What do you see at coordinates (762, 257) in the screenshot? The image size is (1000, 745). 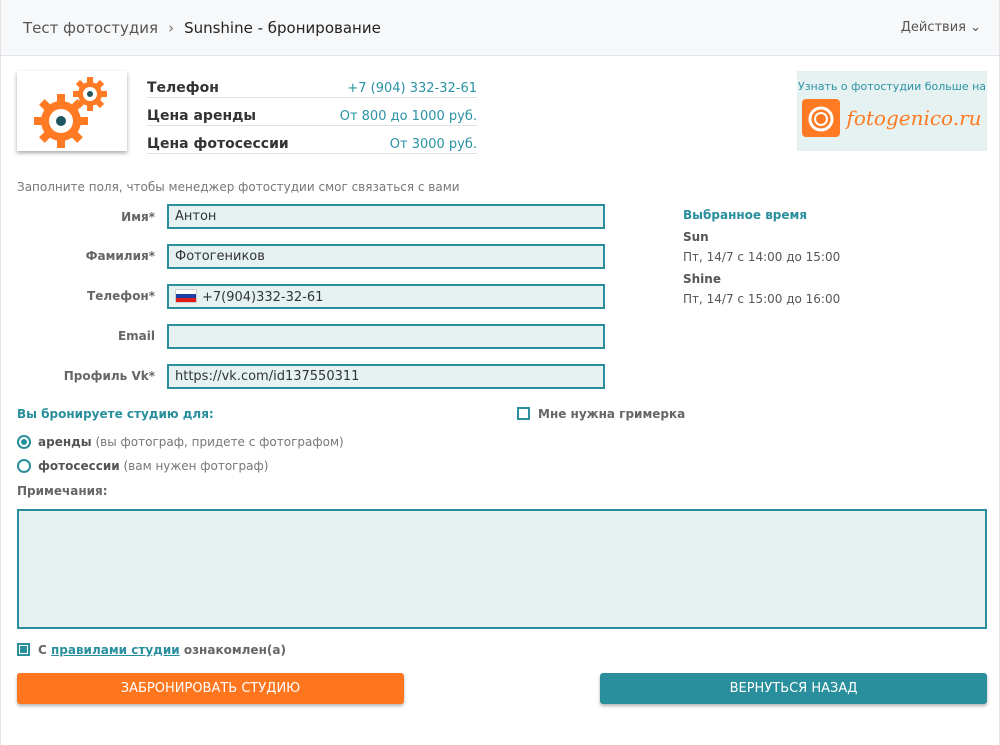 I see `slot-time: Пт, 14/7 с 14:00 до 15:00` at bounding box center [762, 257].